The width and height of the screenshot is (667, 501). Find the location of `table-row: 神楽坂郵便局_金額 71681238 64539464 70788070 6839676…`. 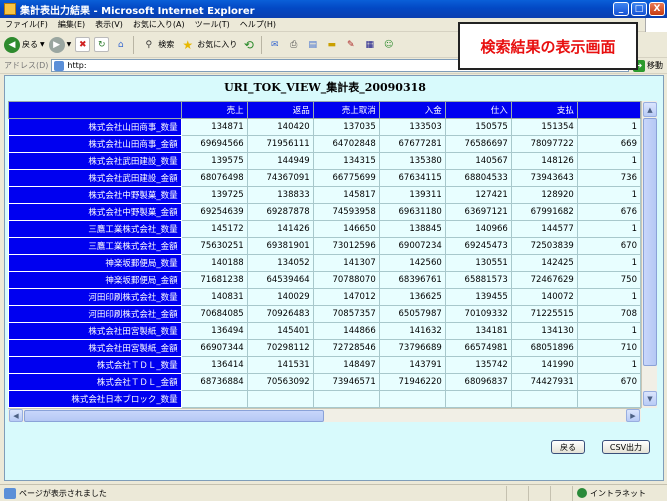

table-row: 神楽坂郵便局_金額 71681238 64539464 70788070 6839676… is located at coordinates (324, 280).